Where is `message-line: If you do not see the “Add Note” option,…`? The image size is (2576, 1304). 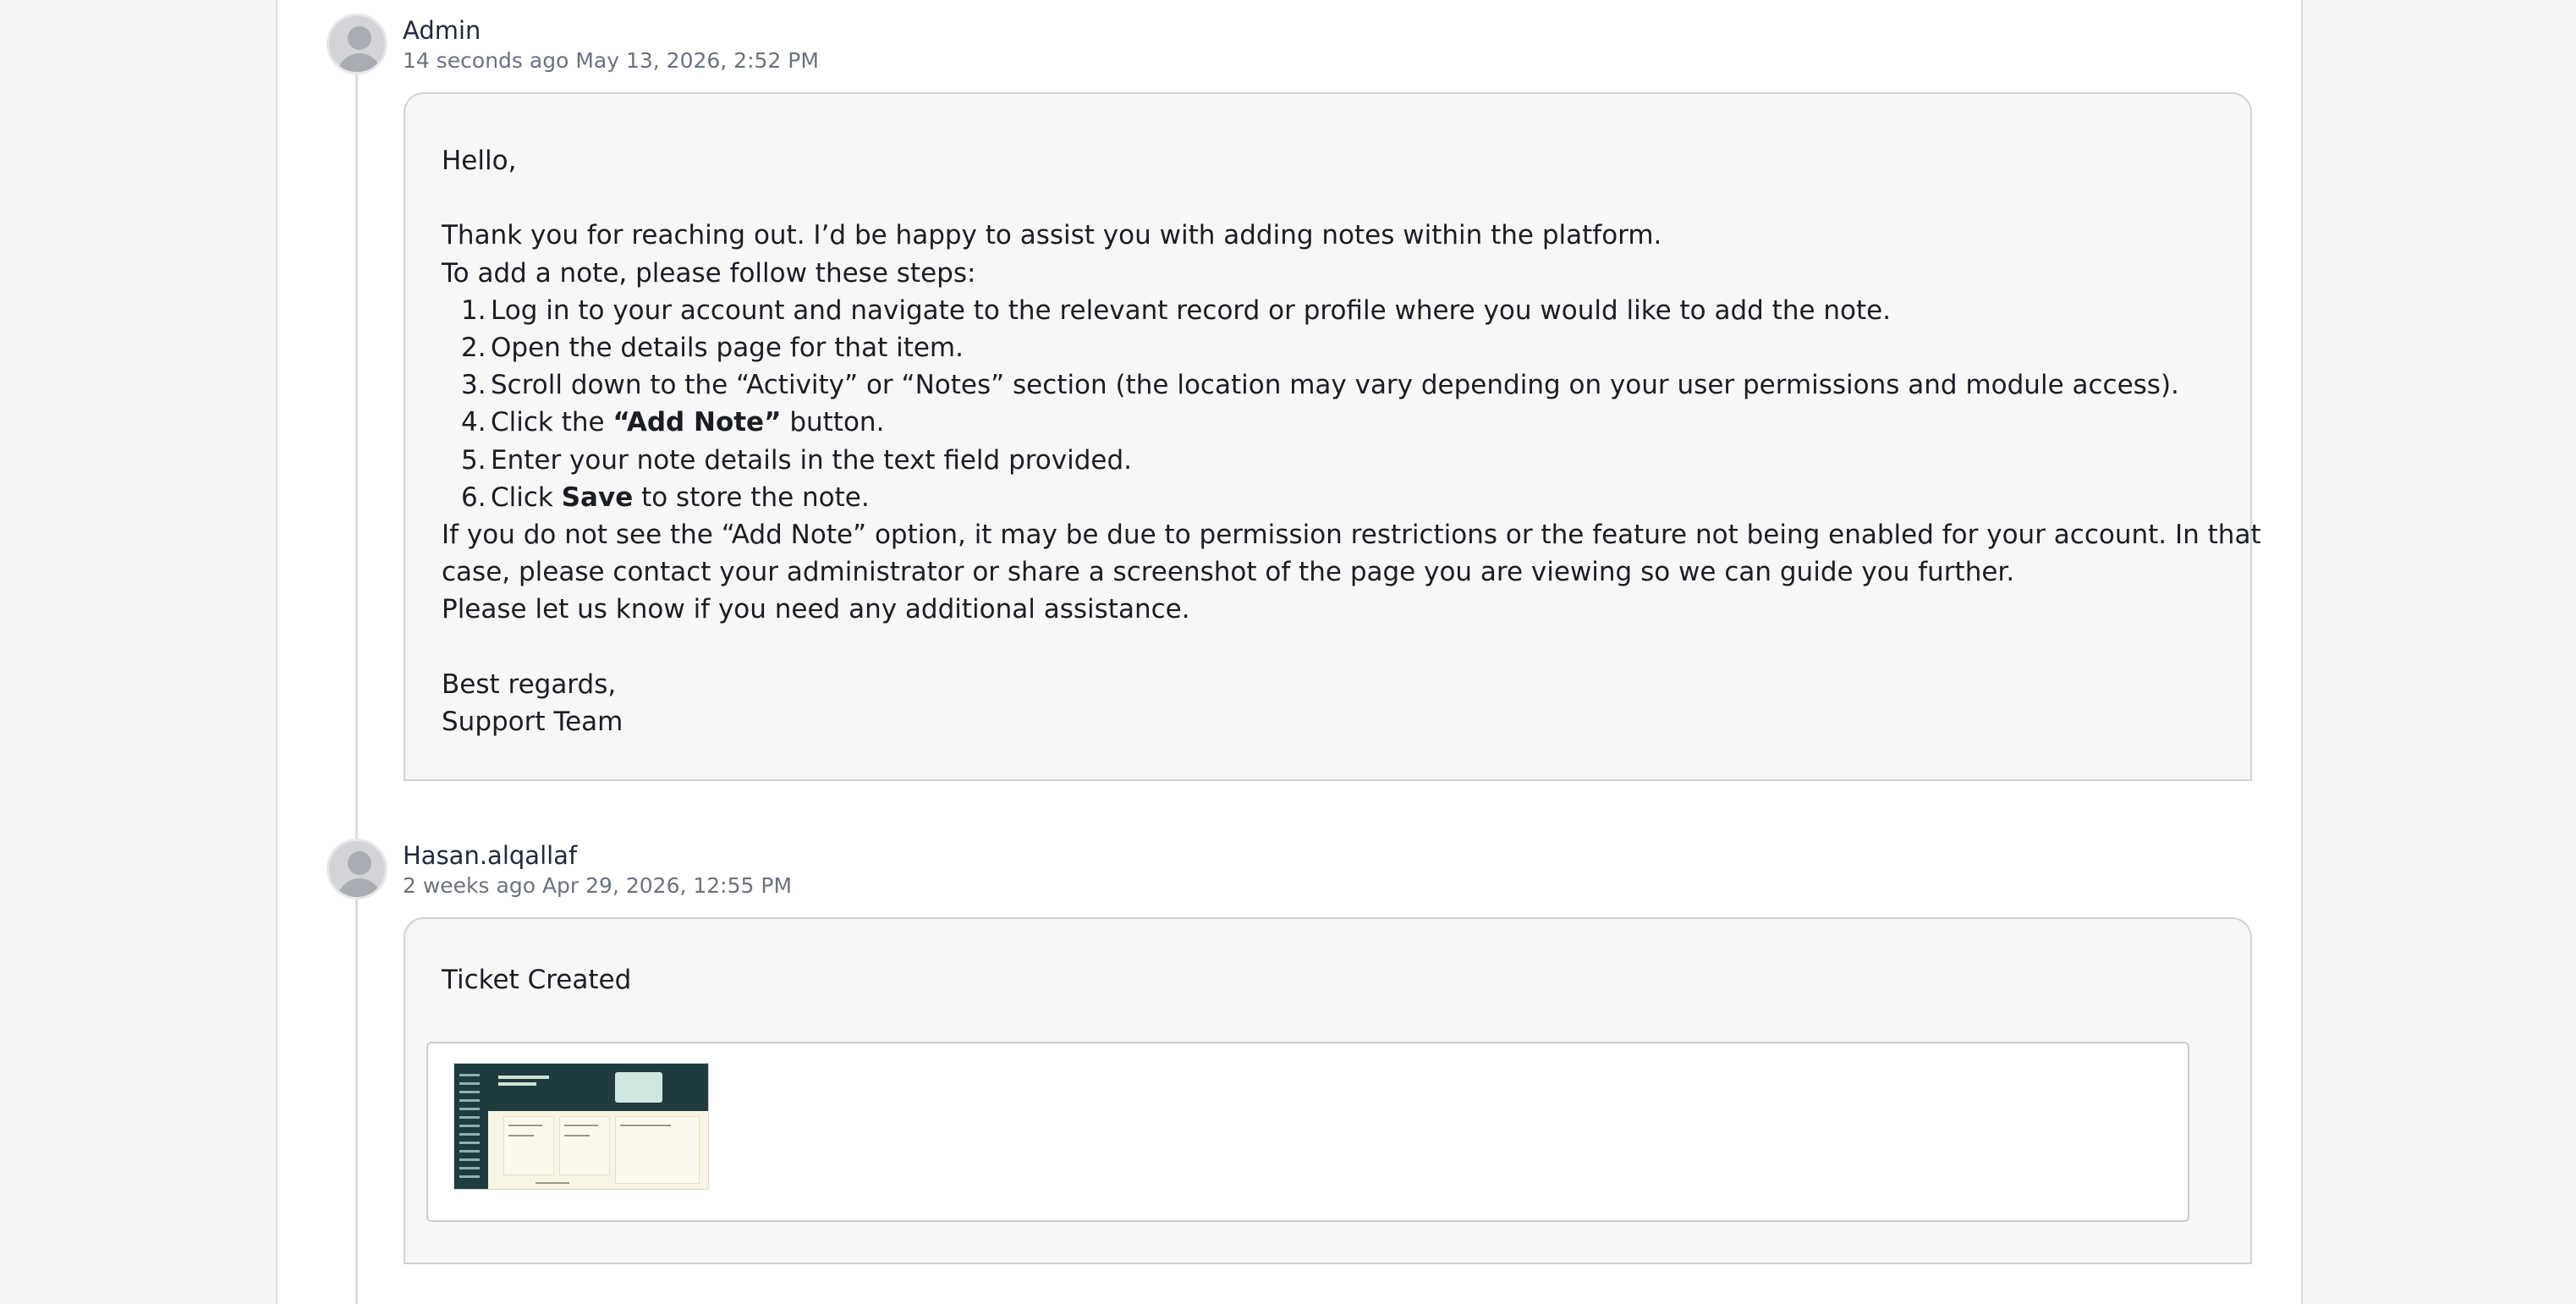
message-line: If you do not see the “Add Note” option,… is located at coordinates (1352, 535).